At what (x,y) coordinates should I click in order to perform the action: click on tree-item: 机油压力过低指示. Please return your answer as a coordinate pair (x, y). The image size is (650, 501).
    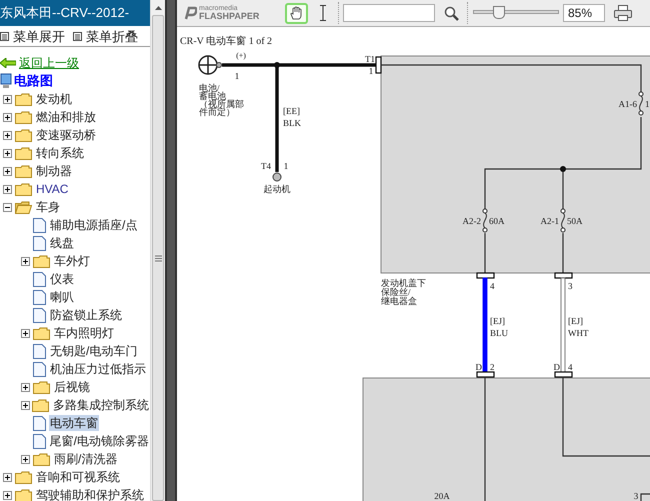
    Looking at the image, I should click on (98, 369).